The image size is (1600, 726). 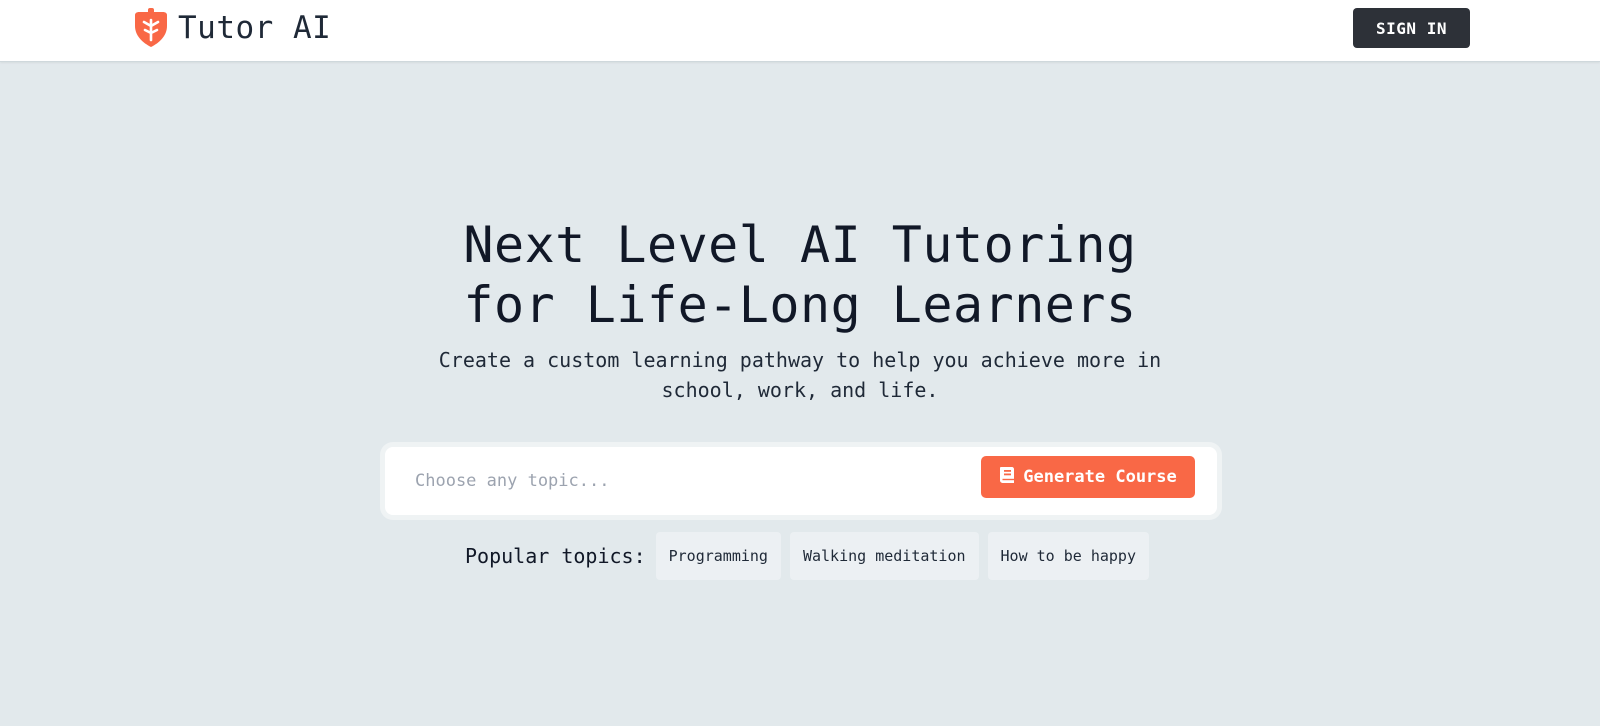 What do you see at coordinates (680, 481) in the screenshot?
I see `topic-search-input` at bounding box center [680, 481].